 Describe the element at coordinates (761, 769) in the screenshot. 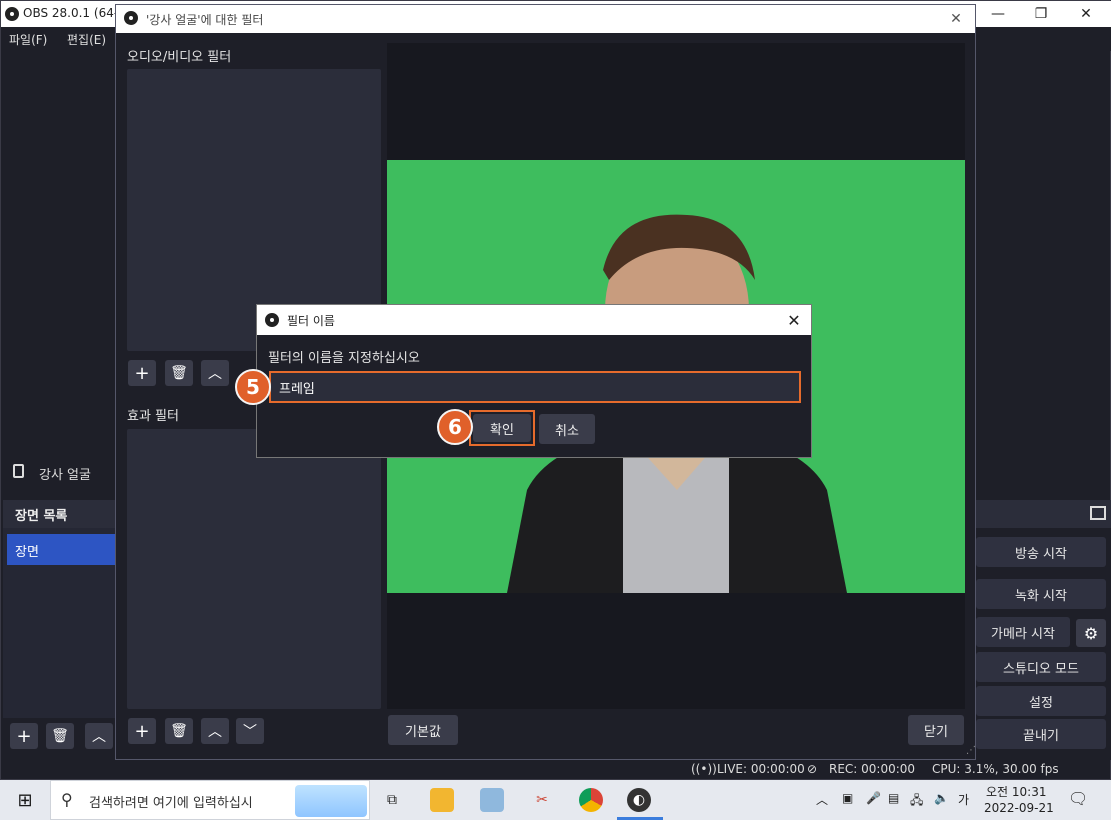

I see `live-status: LIVE: 00:00:00` at that location.